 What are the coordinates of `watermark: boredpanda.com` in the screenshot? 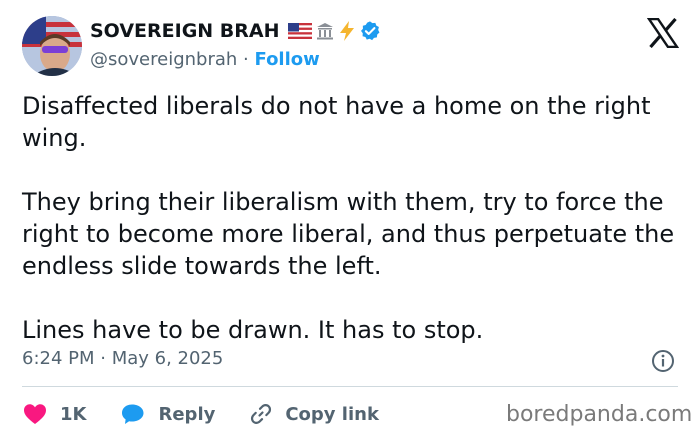 It's located at (599, 414).